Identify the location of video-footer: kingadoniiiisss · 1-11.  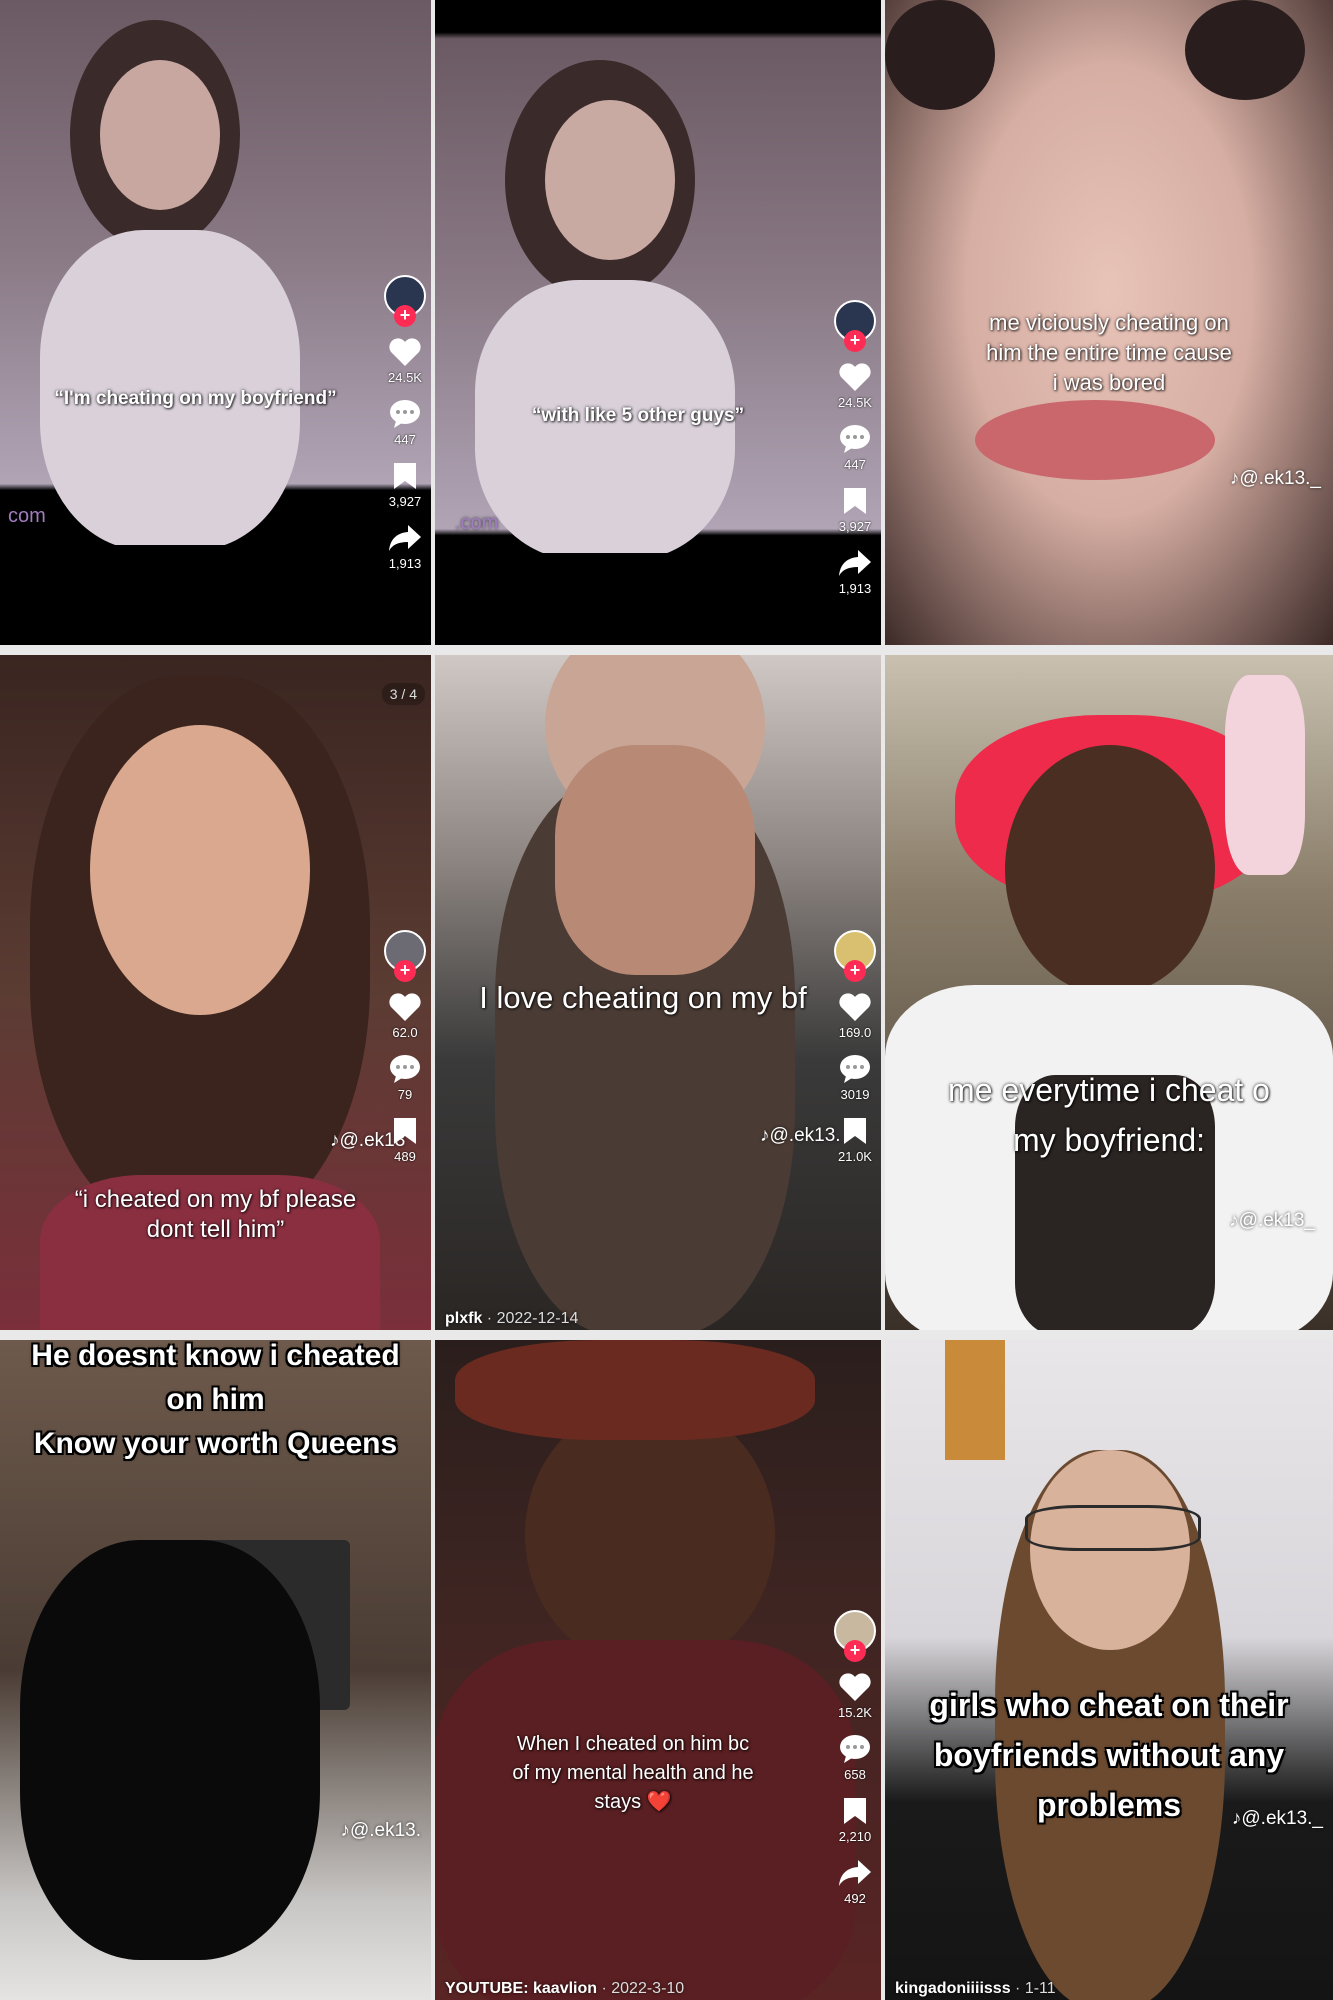
(975, 1989).